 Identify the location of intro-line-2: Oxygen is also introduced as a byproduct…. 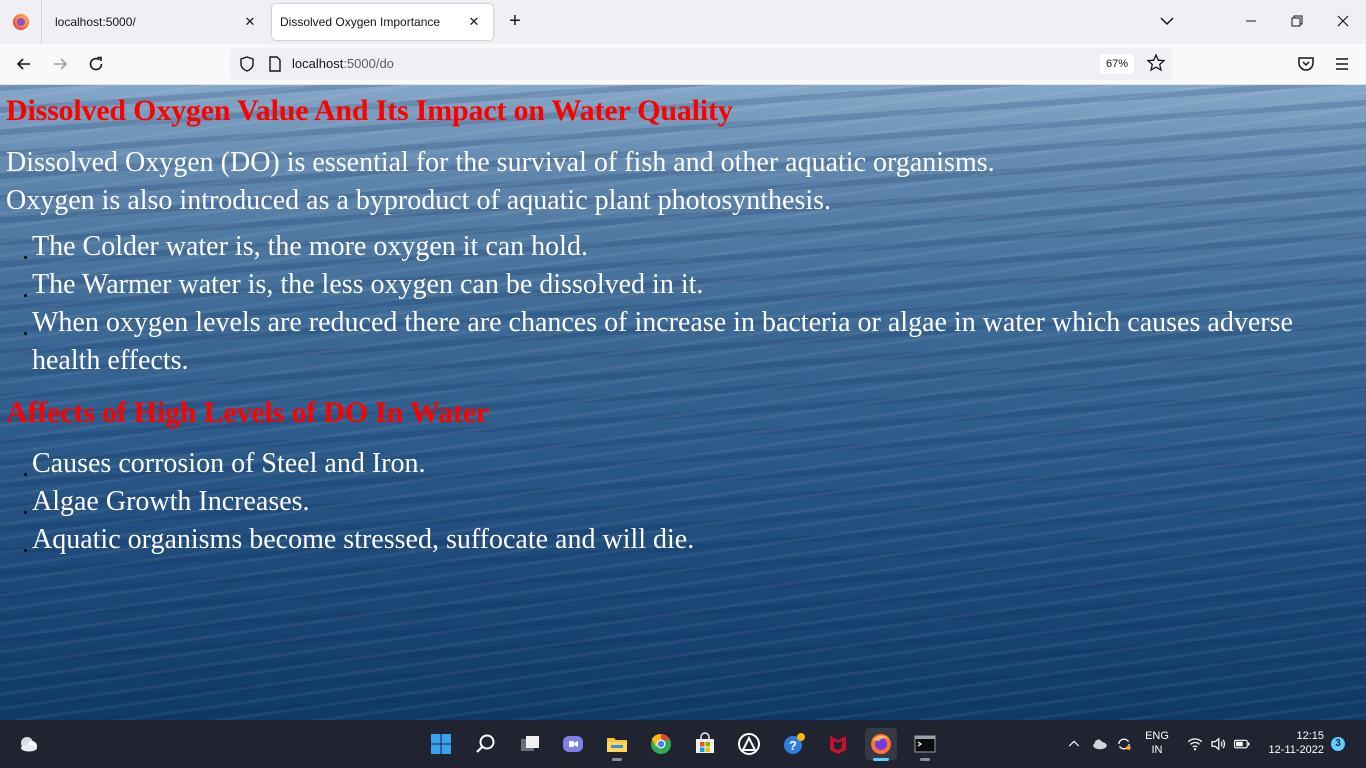
(419, 200).